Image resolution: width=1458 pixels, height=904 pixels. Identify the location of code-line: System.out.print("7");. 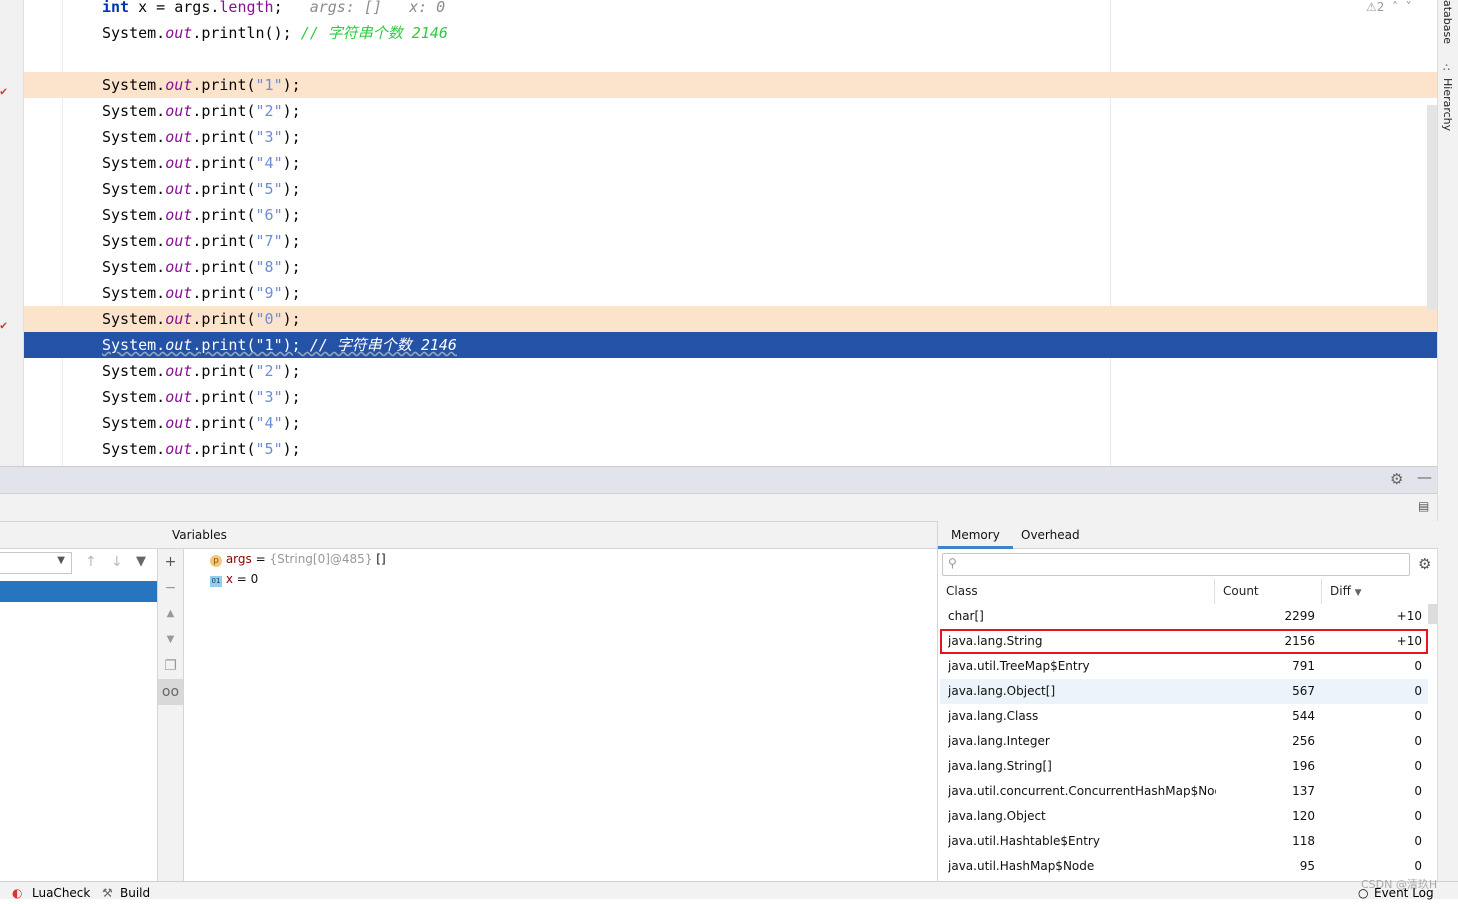
(730, 241).